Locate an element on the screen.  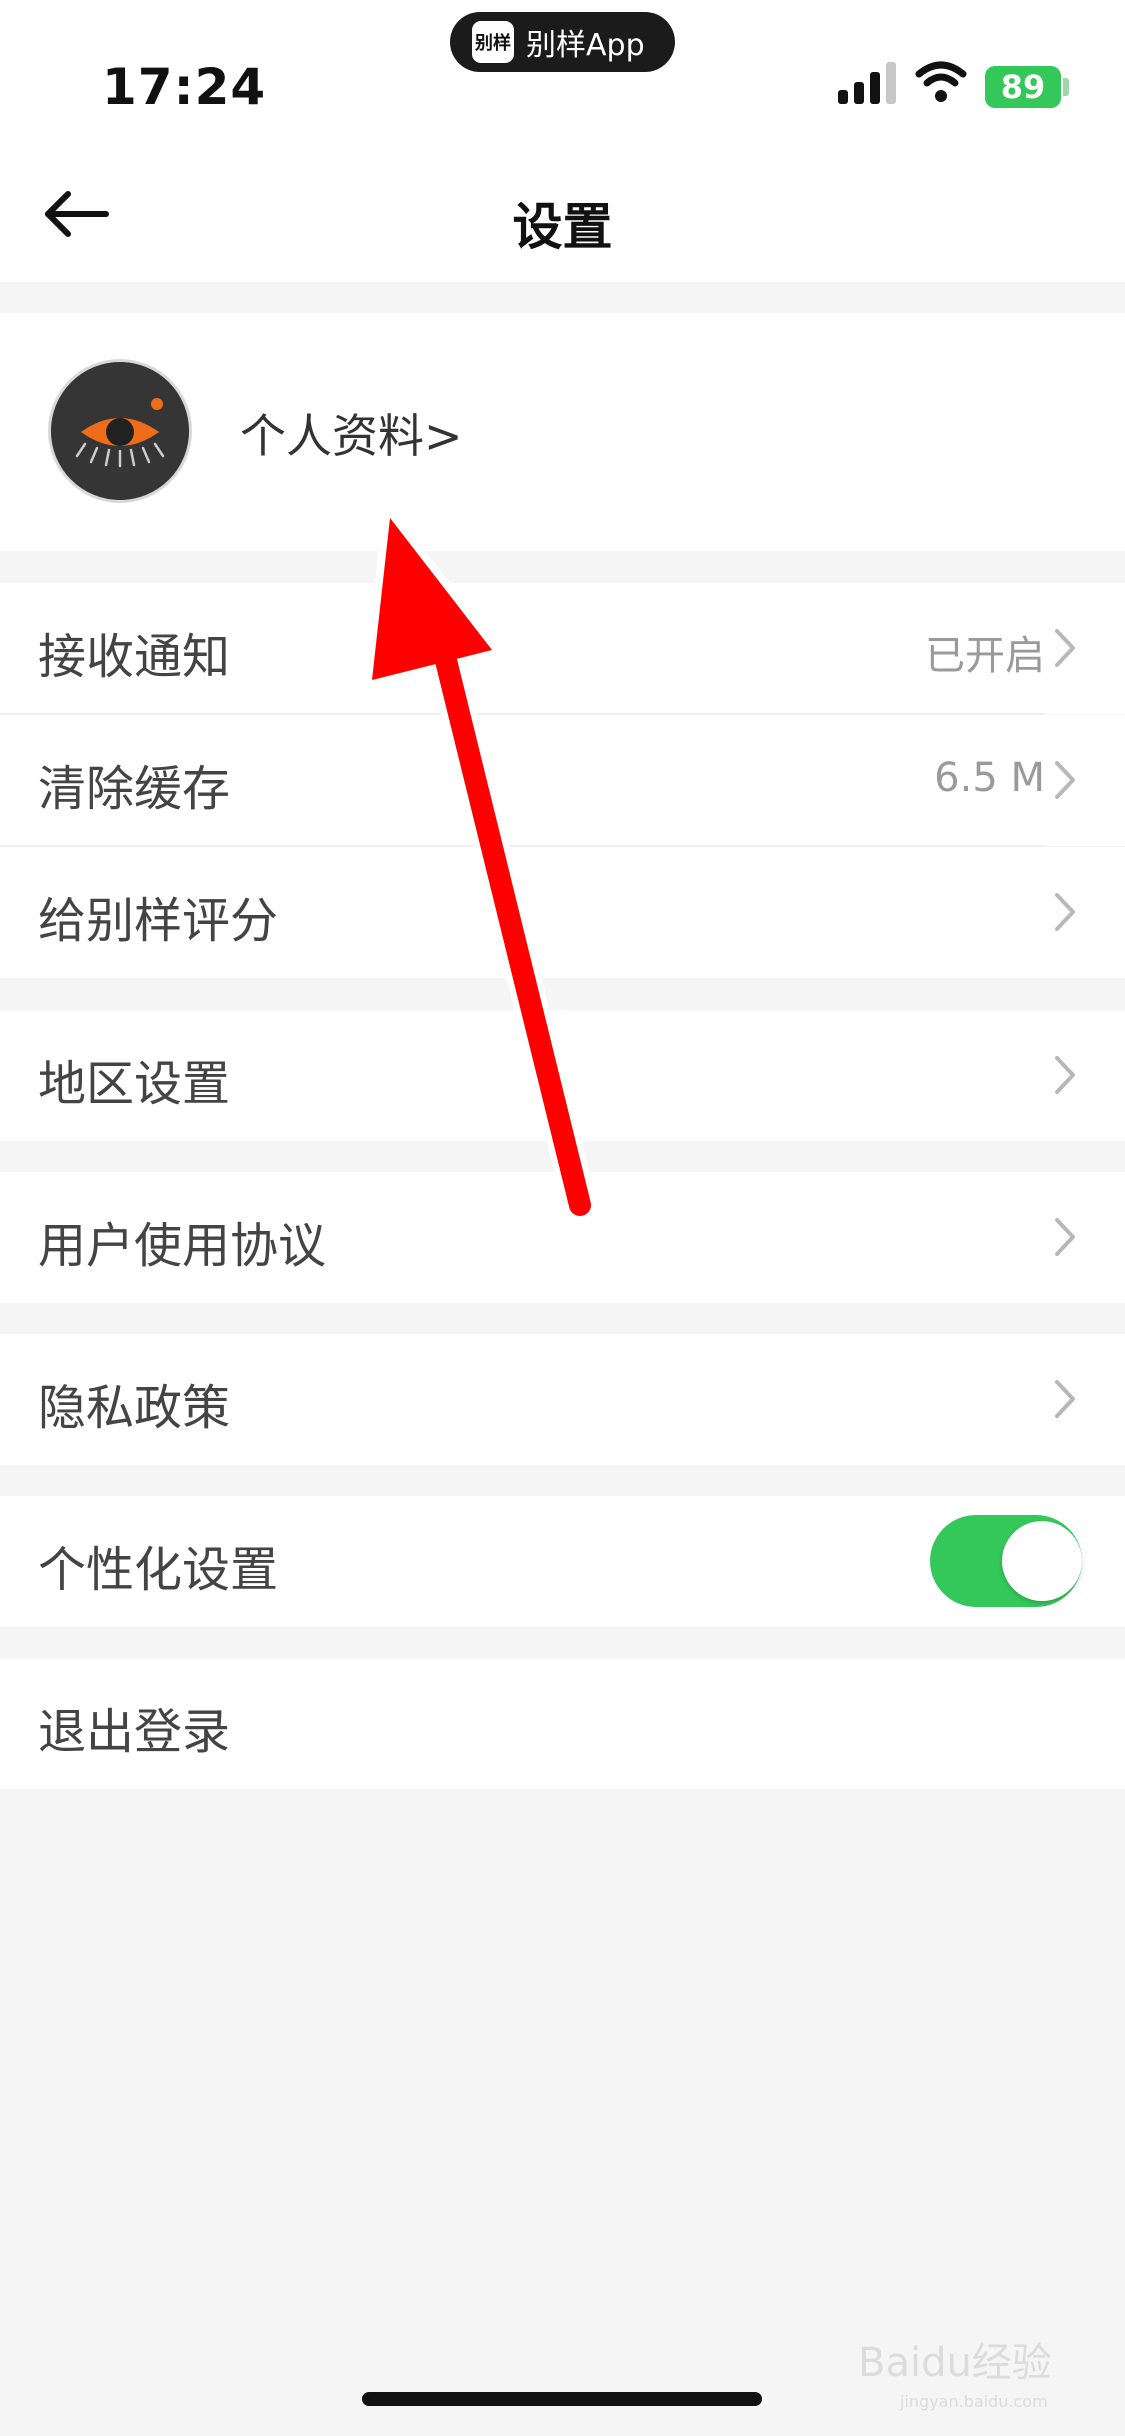
battery-indicator: 89 is located at coordinates (1023, 87).